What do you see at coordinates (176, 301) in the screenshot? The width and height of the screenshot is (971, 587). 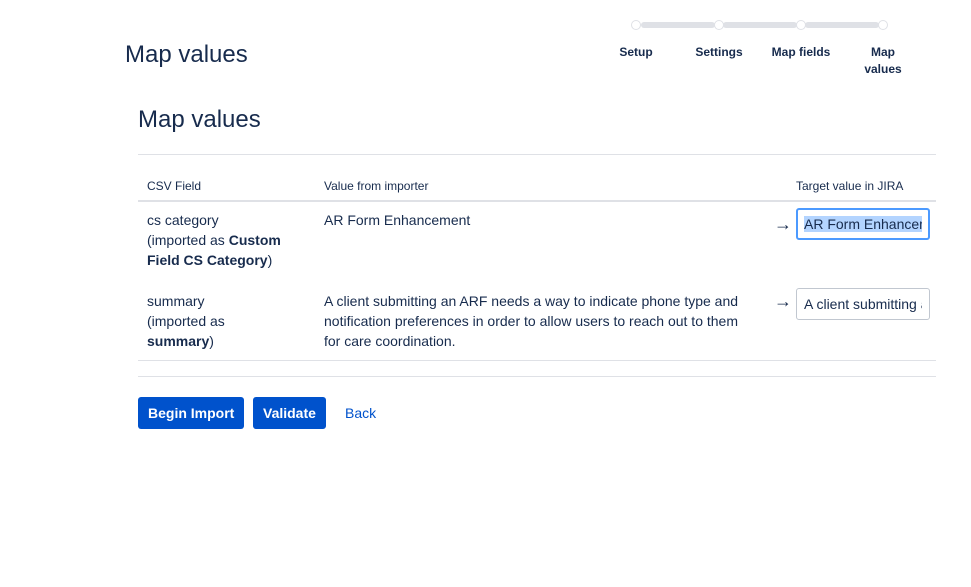 I see `field-name: summary` at bounding box center [176, 301].